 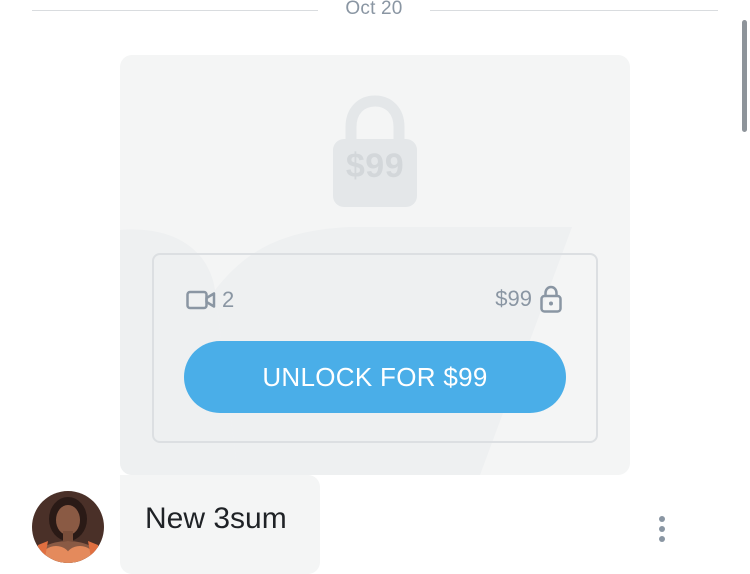 What do you see at coordinates (744, 76) in the screenshot?
I see `scrollbar-thumb` at bounding box center [744, 76].